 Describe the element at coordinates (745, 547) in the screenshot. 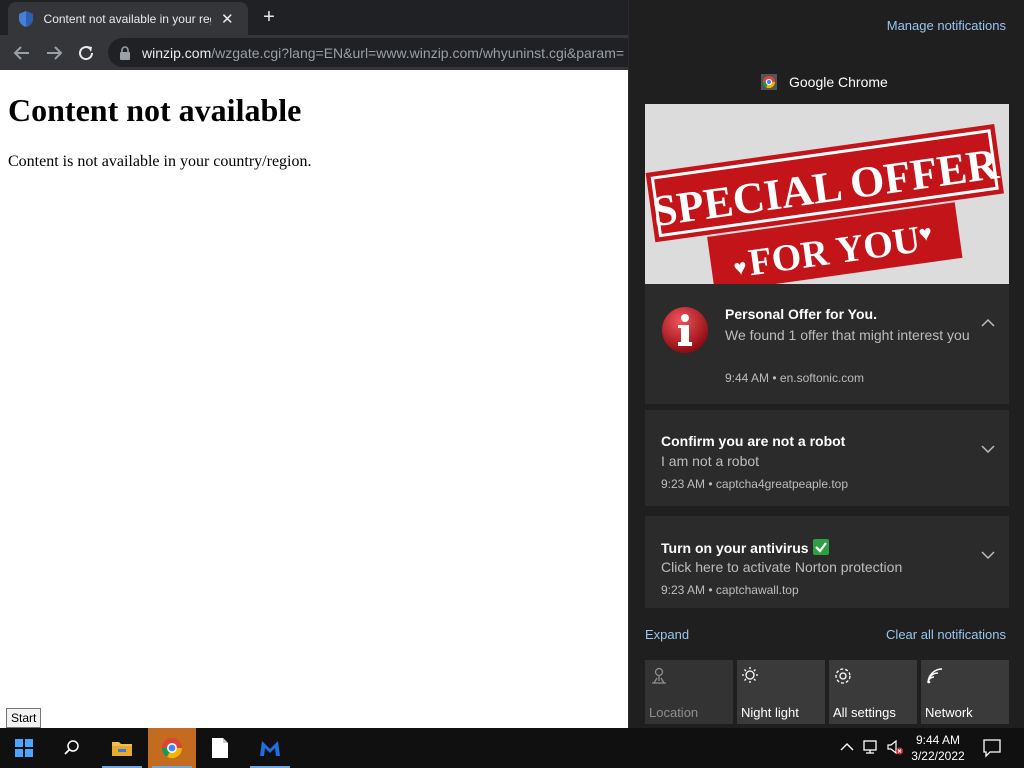

I see `notification-title: Turn on your antivirus` at that location.